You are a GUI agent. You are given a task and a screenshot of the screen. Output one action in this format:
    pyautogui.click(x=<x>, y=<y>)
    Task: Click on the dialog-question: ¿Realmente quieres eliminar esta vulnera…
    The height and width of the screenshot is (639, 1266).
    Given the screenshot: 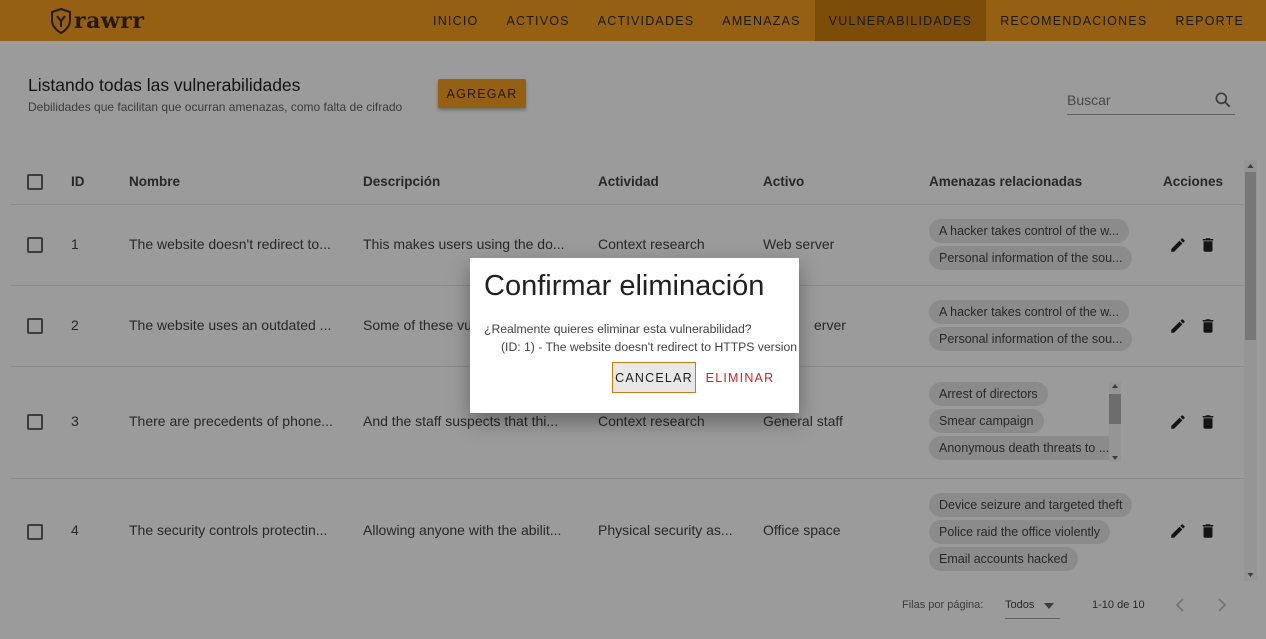 What is the action you would take?
    pyautogui.click(x=618, y=329)
    